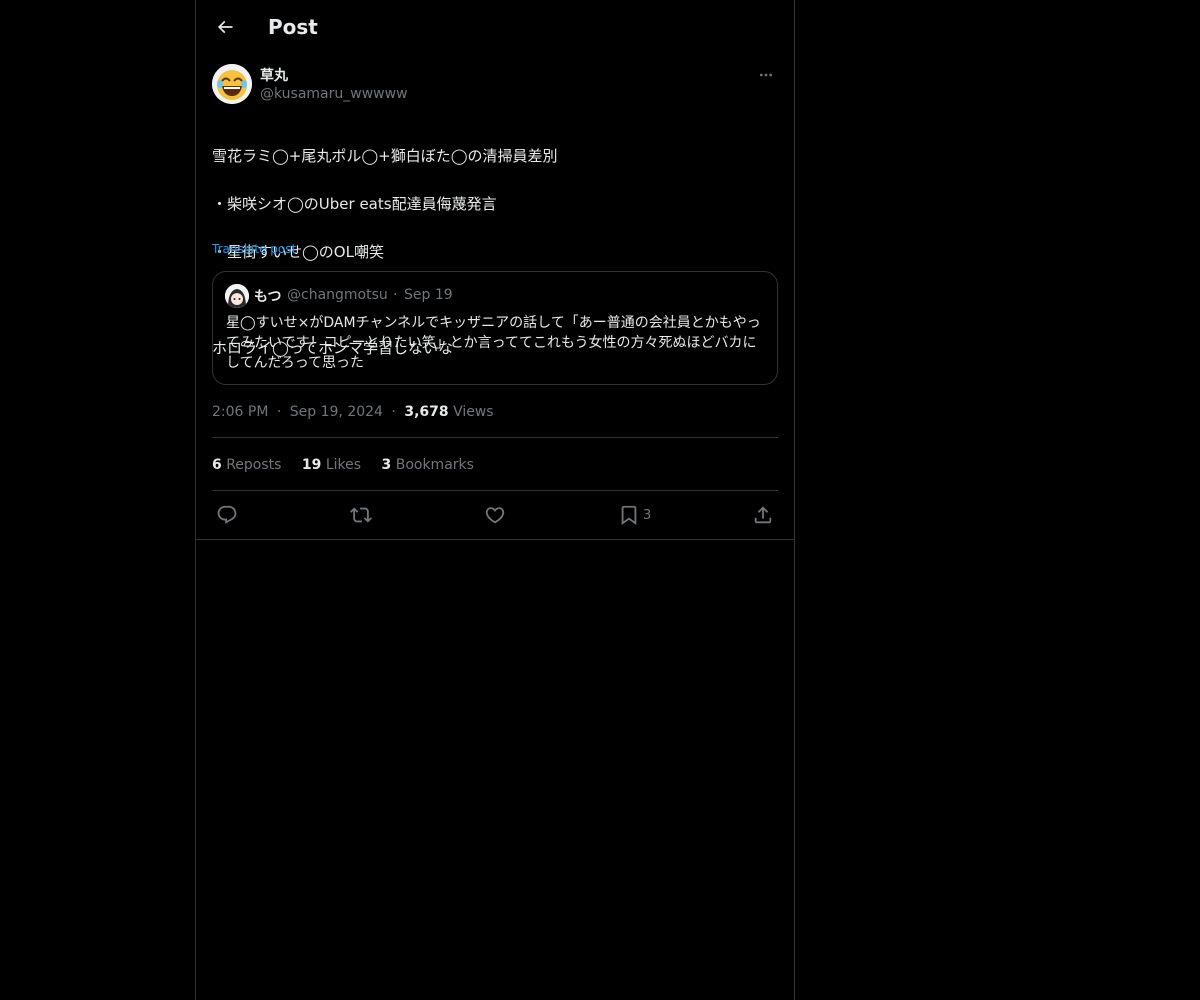  I want to click on author-handle: @kusamaru_wwwww, so click(334, 94).